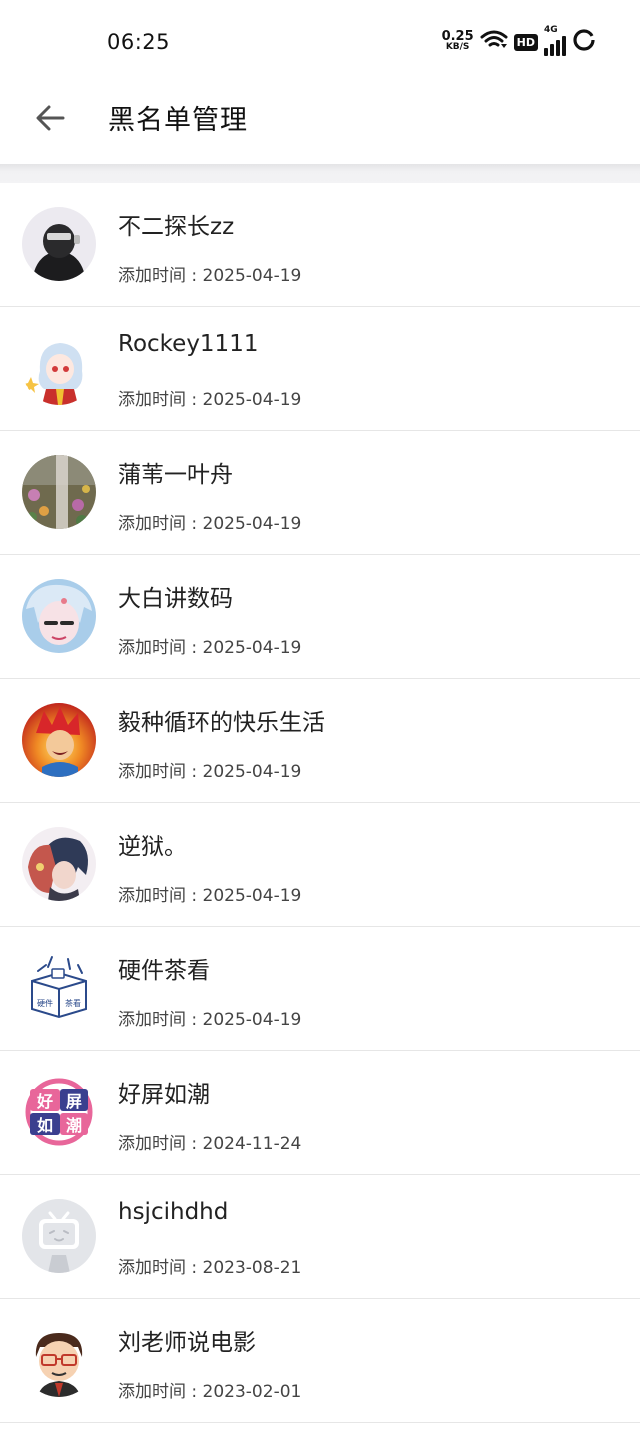 This screenshot has height=1429, width=640. What do you see at coordinates (73, 1003) in the screenshot?
I see `logo-text-right: 茶看` at bounding box center [73, 1003].